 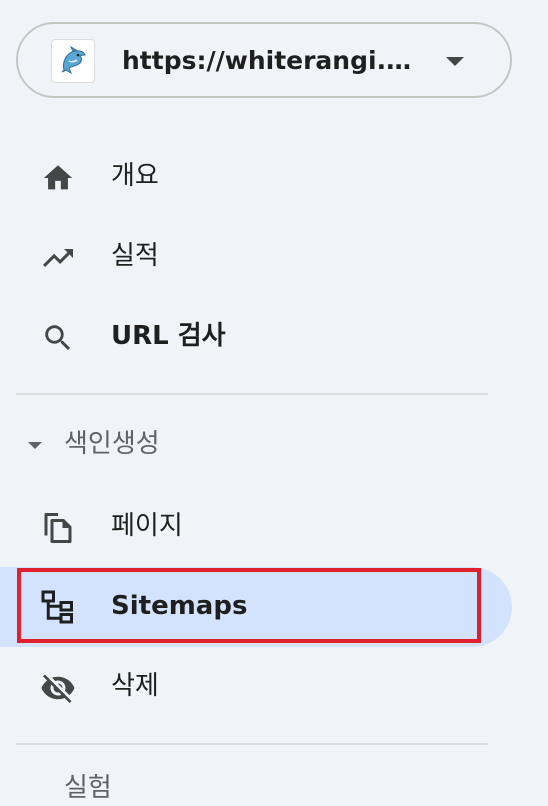 I want to click on search-icon, so click(x=58, y=338).